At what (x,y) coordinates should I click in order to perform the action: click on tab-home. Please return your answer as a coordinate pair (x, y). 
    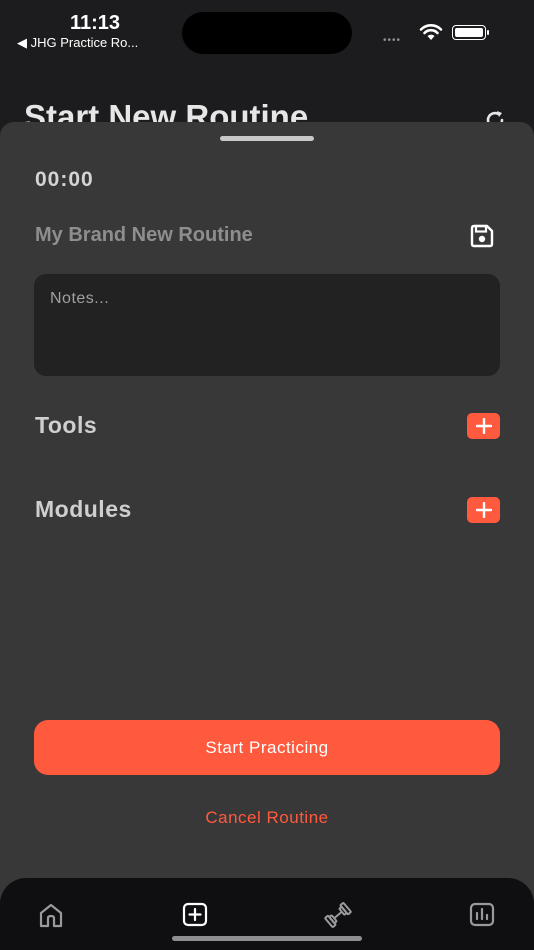
    Looking at the image, I should click on (51, 915).